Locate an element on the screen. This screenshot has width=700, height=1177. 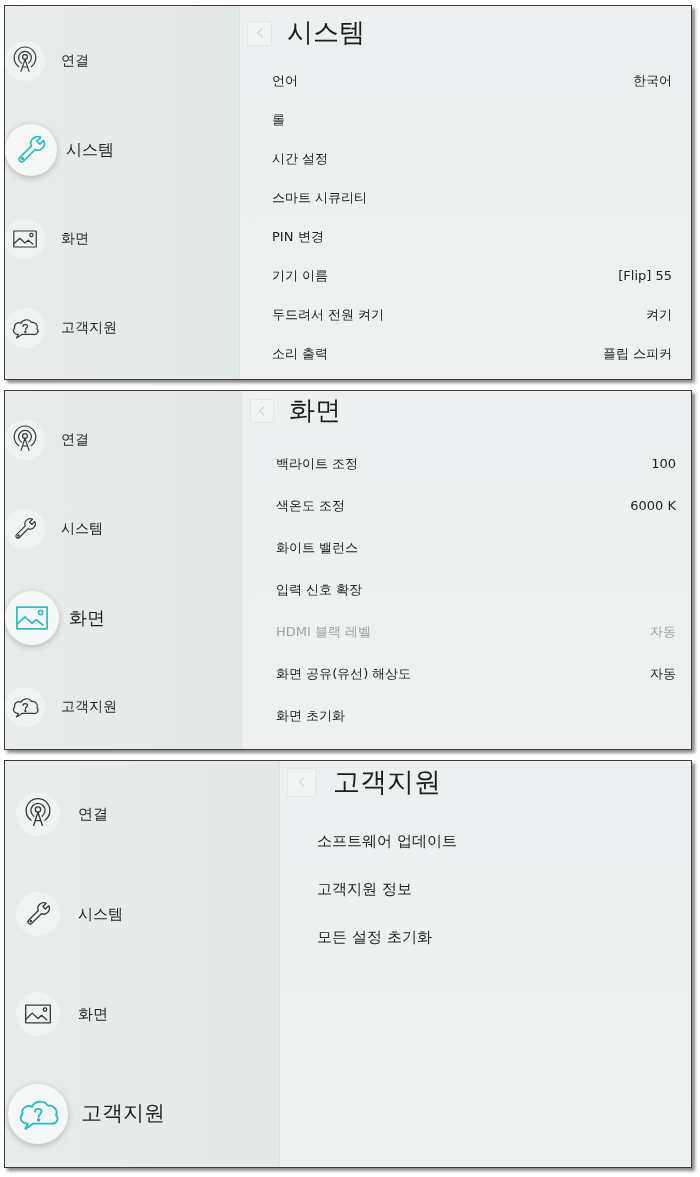
menu-item: 두드려서 전원 켜기 is located at coordinates (328, 315).